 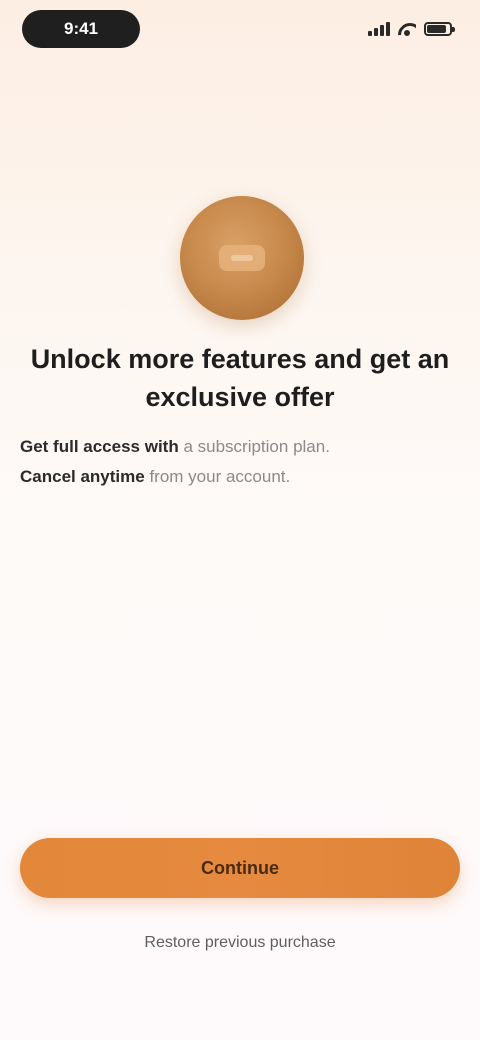 What do you see at coordinates (99, 446) in the screenshot?
I see `description-strong: Get full access with` at bounding box center [99, 446].